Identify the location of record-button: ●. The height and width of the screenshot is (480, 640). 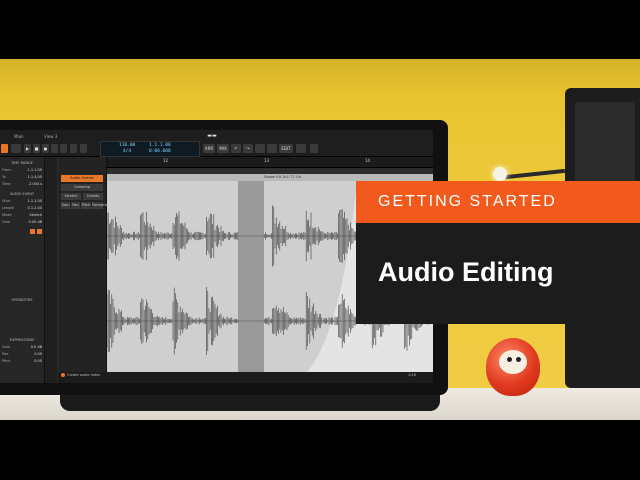
(45, 148).